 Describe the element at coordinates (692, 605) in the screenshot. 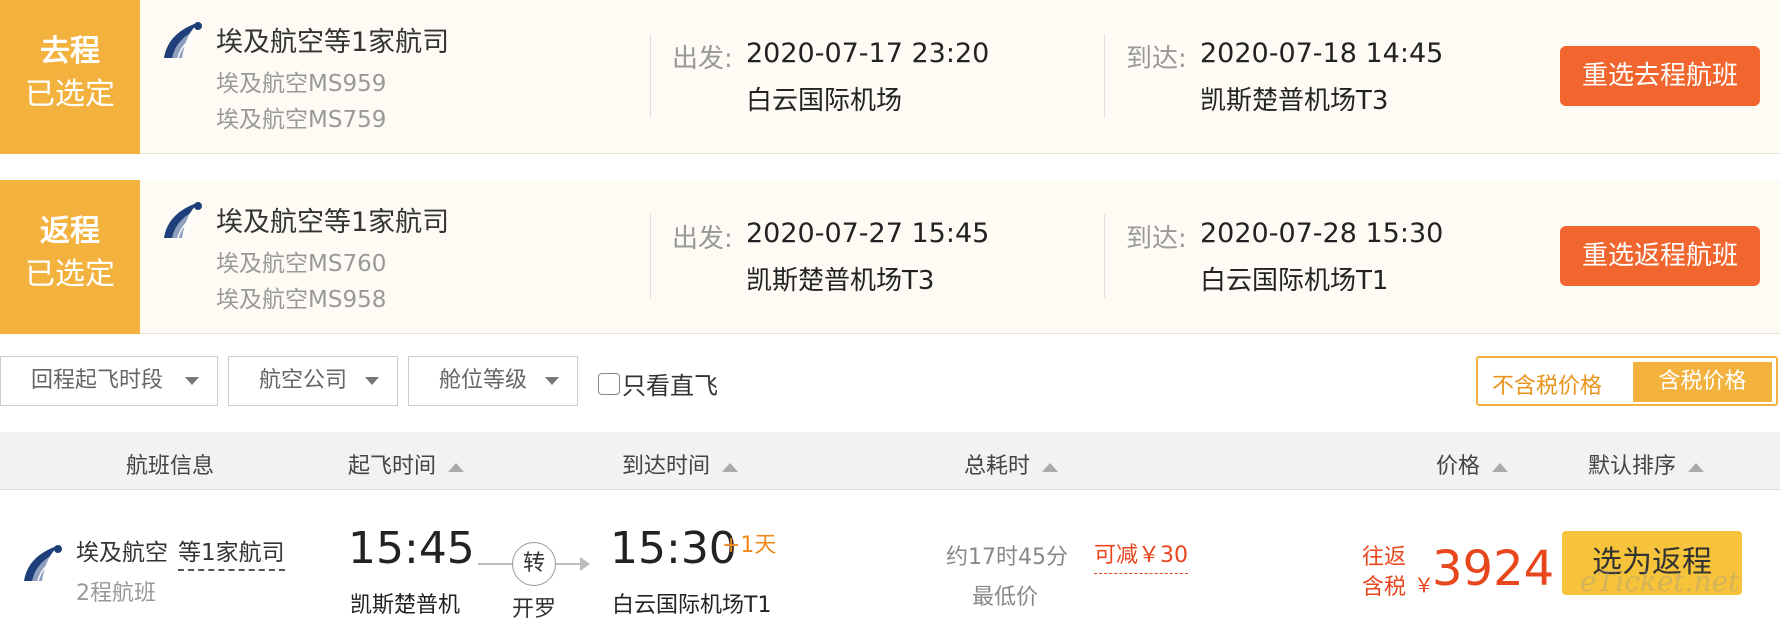

I see `result-arrive-airport: 白云国际机场T1` at that location.